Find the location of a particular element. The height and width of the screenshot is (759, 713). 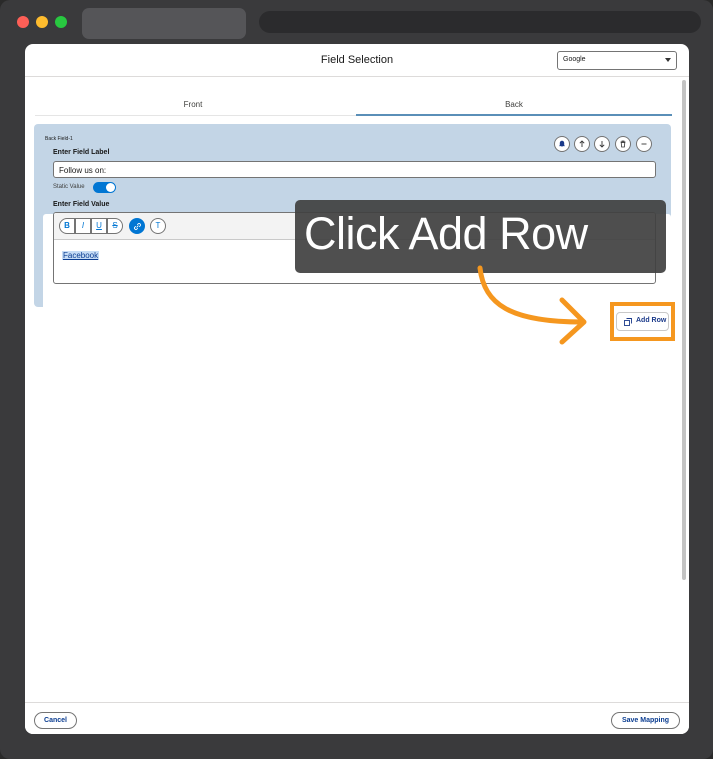

static-value-toggle is located at coordinates (104, 187).